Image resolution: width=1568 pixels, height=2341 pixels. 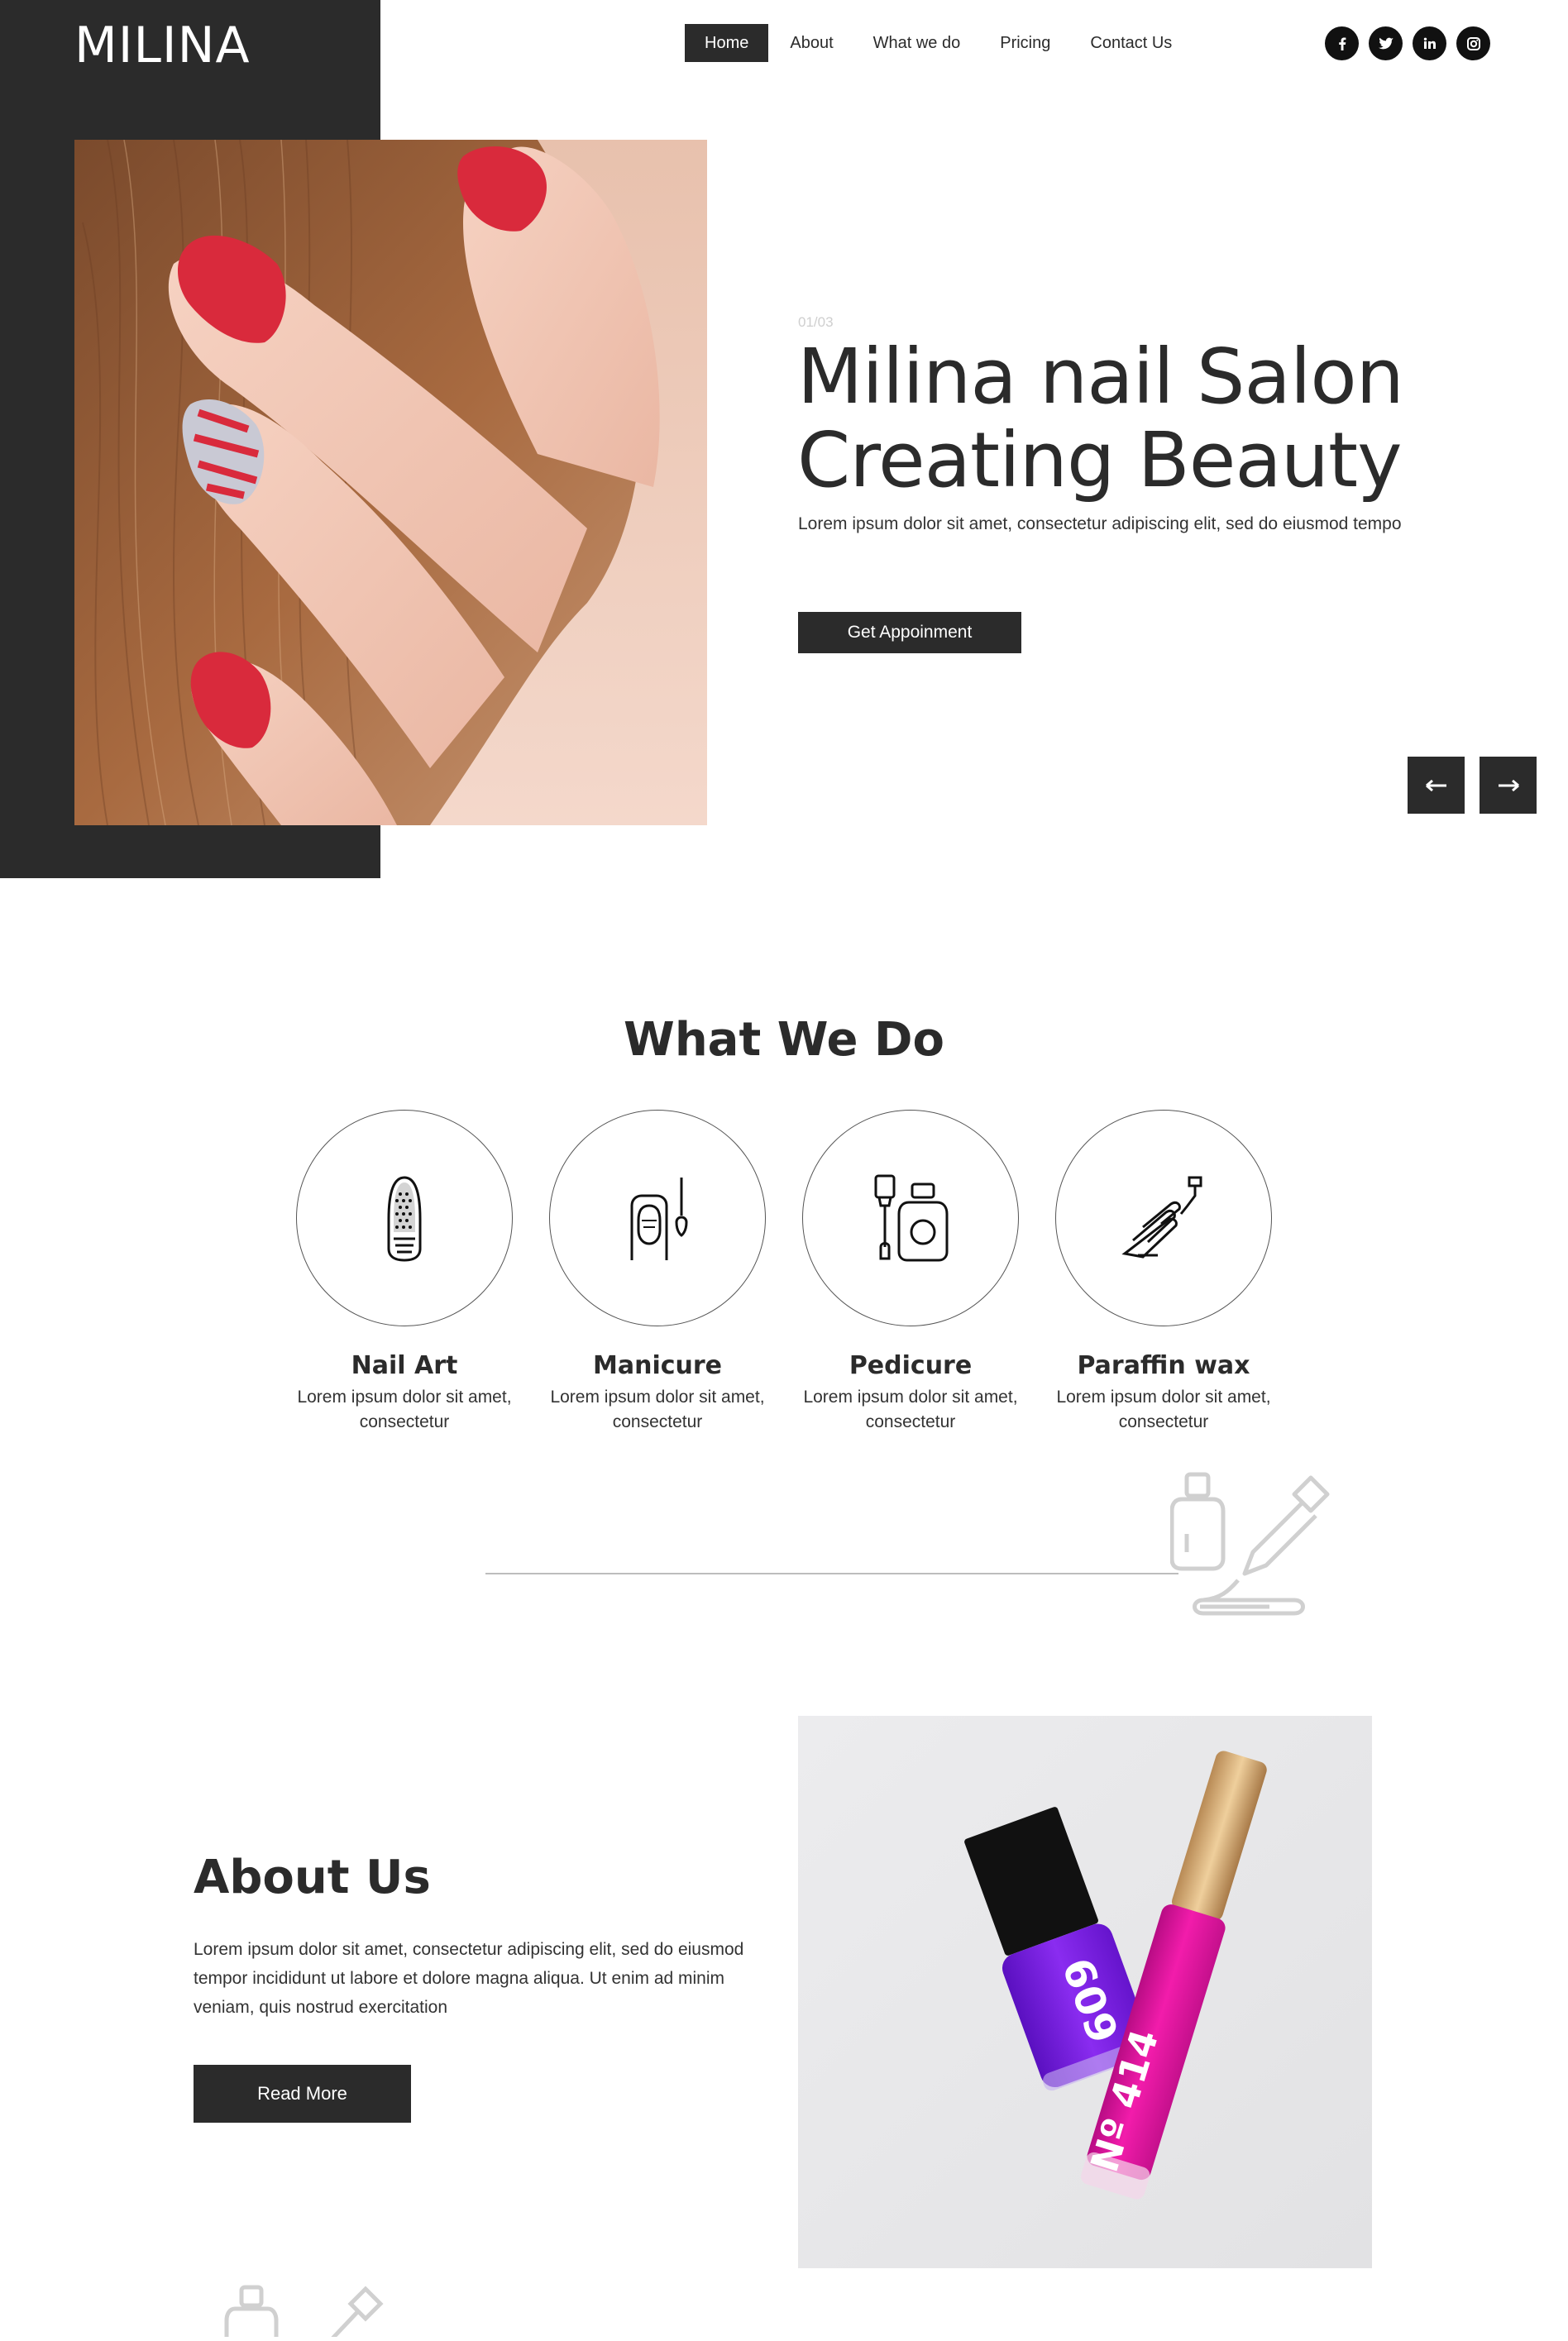 I want to click on services-title: What We Do, so click(x=784, y=1040).